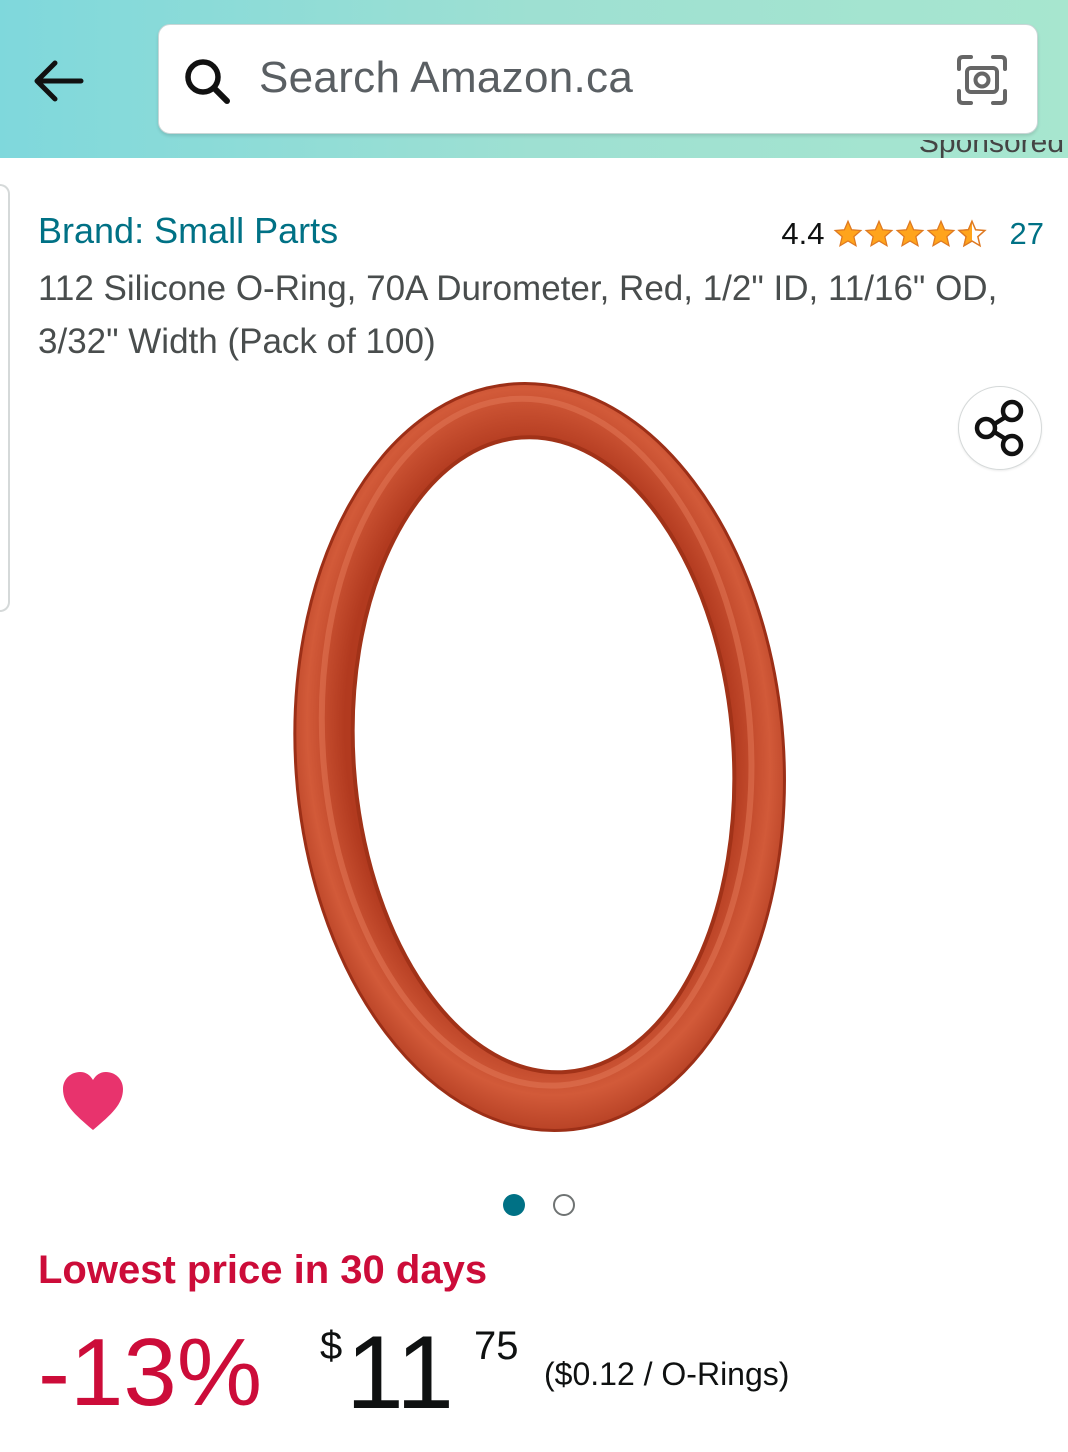 The width and height of the screenshot is (1068, 1452). Describe the element at coordinates (400, 1373) in the screenshot. I see `price-whole: 11` at that location.